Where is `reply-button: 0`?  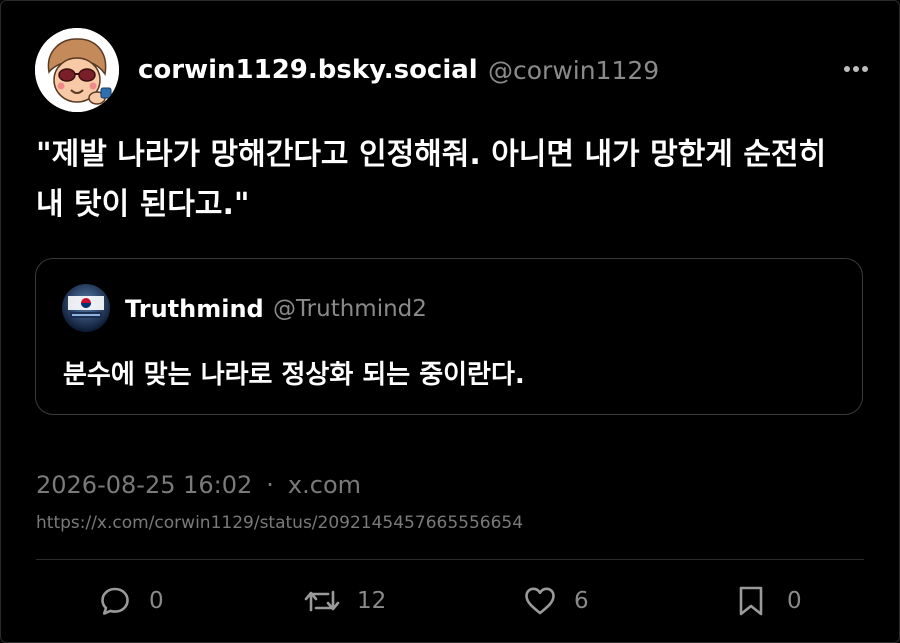
reply-button: 0 is located at coordinates (131, 601).